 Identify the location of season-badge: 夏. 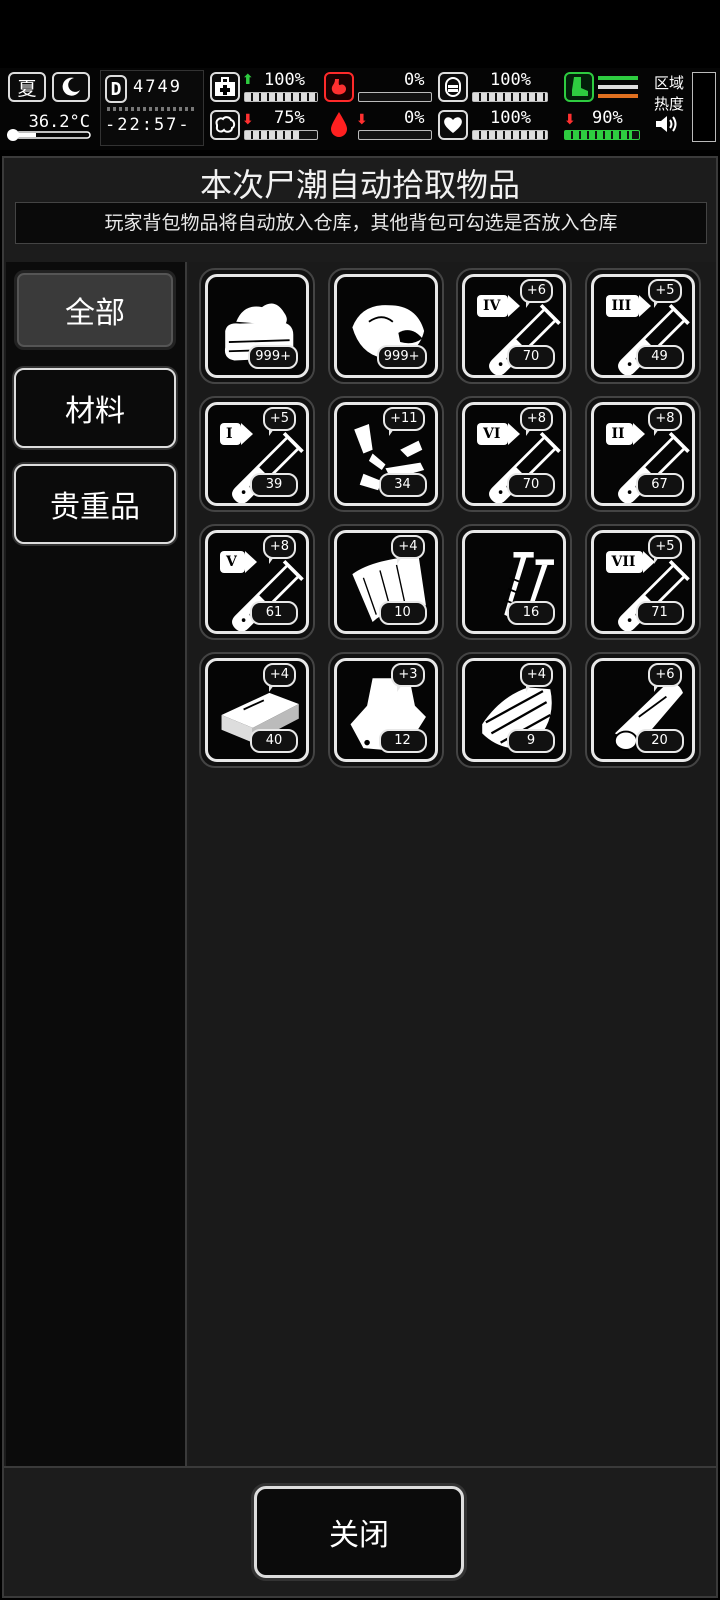
(27, 87).